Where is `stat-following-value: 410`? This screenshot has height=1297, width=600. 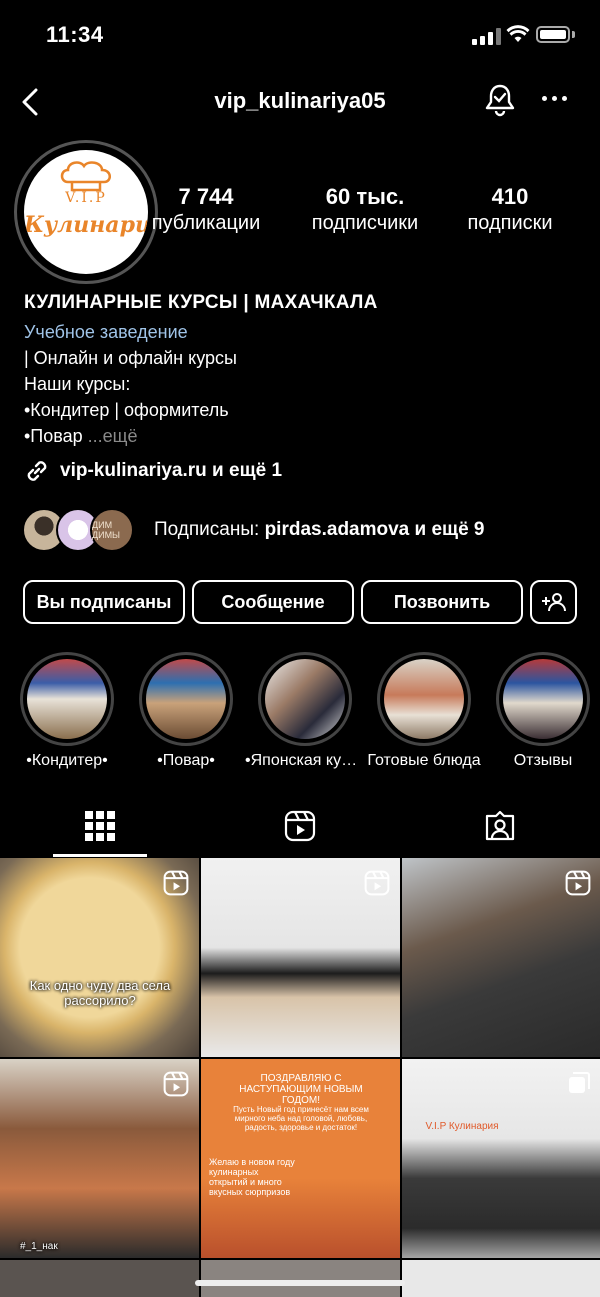
stat-following-value: 410 is located at coordinates (510, 196).